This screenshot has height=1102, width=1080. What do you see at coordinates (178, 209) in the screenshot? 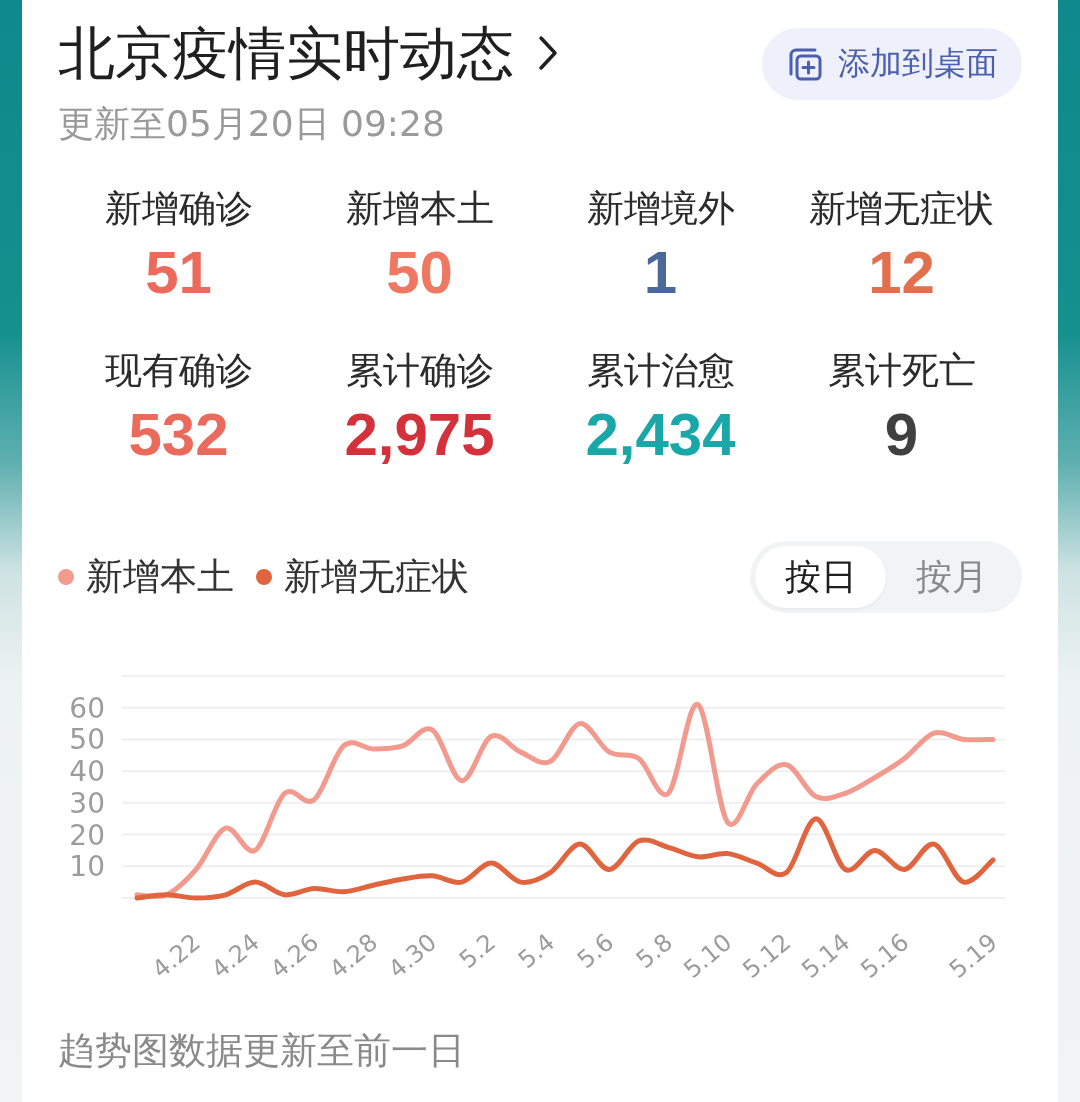
I see `stat-label: 新增确诊` at bounding box center [178, 209].